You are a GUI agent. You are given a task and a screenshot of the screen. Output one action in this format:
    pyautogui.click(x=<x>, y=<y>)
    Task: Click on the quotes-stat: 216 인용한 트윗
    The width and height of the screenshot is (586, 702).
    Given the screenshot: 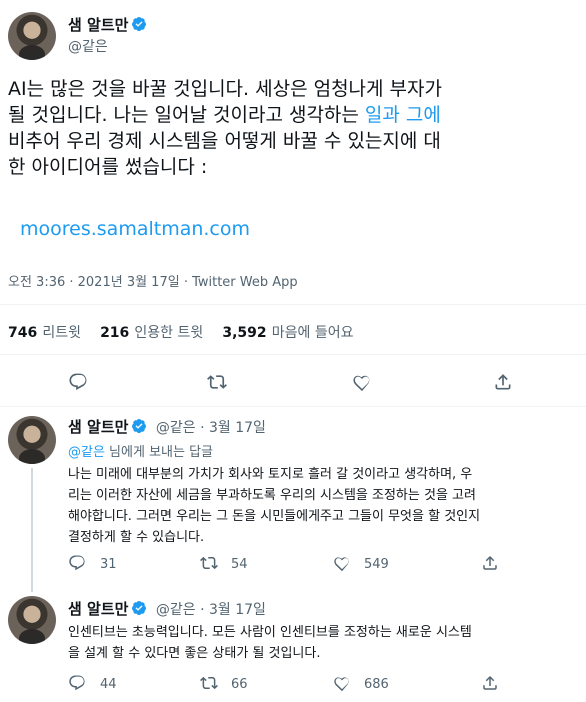 What is the action you would take?
    pyautogui.click(x=151, y=331)
    